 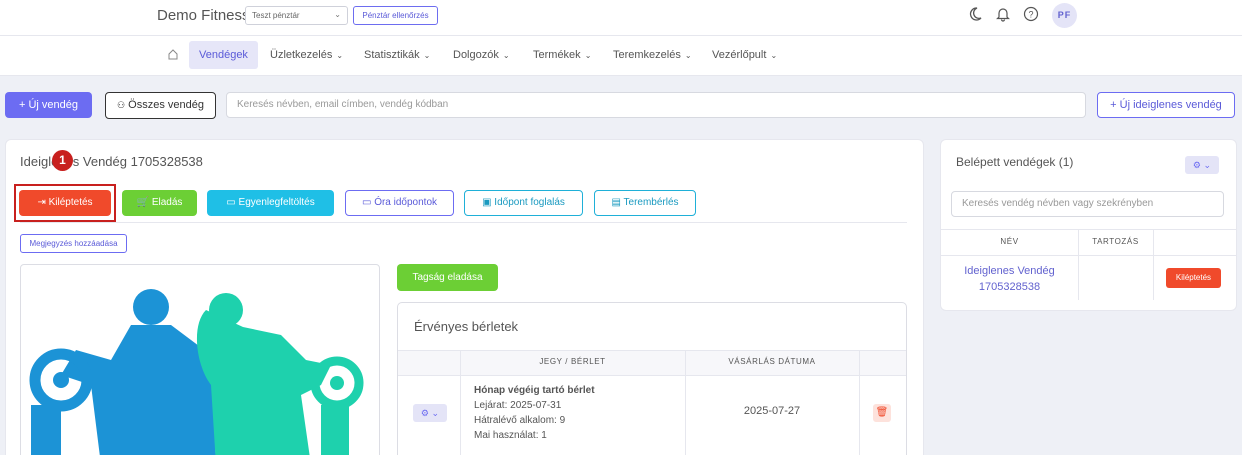 I want to click on fitness-couple-illustration, so click(x=196, y=372).